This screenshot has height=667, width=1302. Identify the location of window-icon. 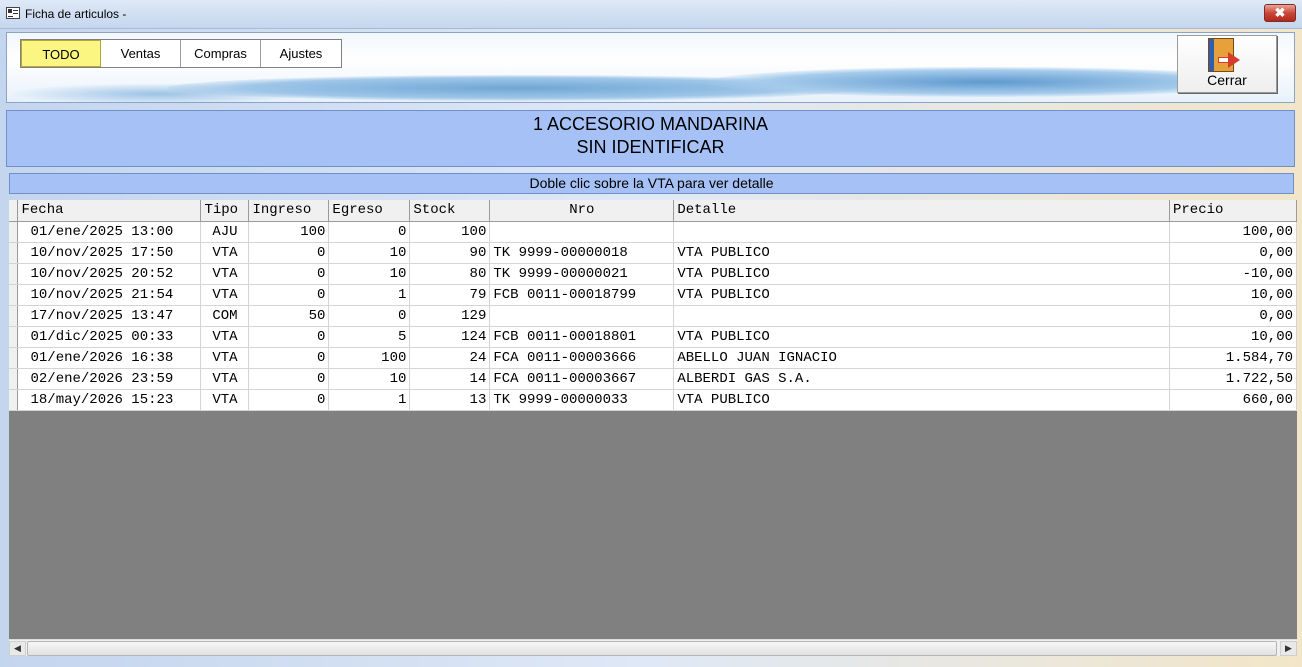
(13, 13).